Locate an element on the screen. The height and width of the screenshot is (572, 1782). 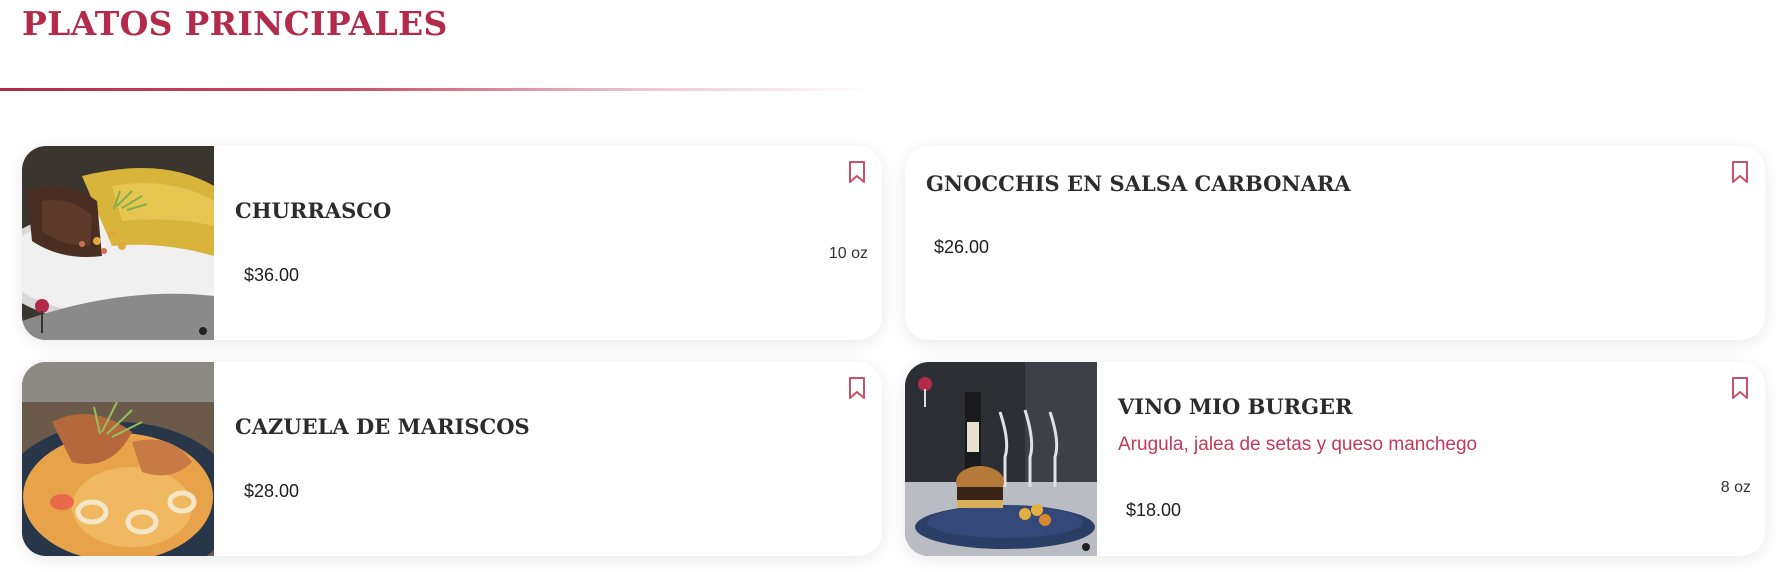
item-price: $36.00 is located at coordinates (272, 275).